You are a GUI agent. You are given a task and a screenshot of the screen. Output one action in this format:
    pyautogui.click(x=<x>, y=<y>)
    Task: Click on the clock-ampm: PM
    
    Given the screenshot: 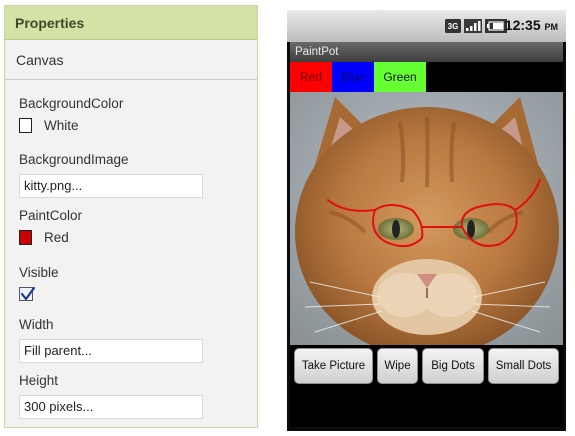 What is the action you would take?
    pyautogui.click(x=551, y=27)
    